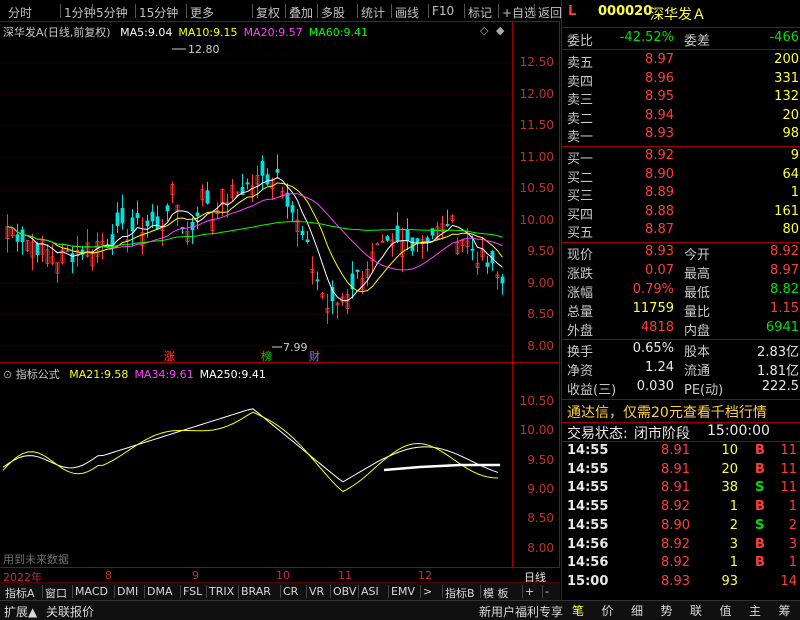 This screenshot has width=800, height=620. I want to click on quote-view-button: 值, so click(726, 610).